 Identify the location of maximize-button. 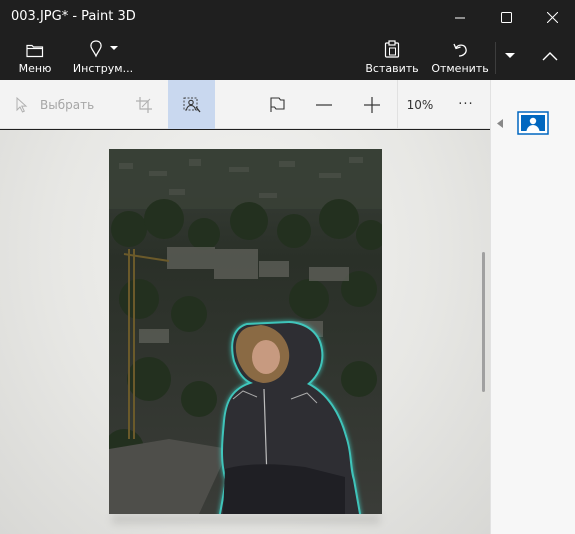
(506, 17).